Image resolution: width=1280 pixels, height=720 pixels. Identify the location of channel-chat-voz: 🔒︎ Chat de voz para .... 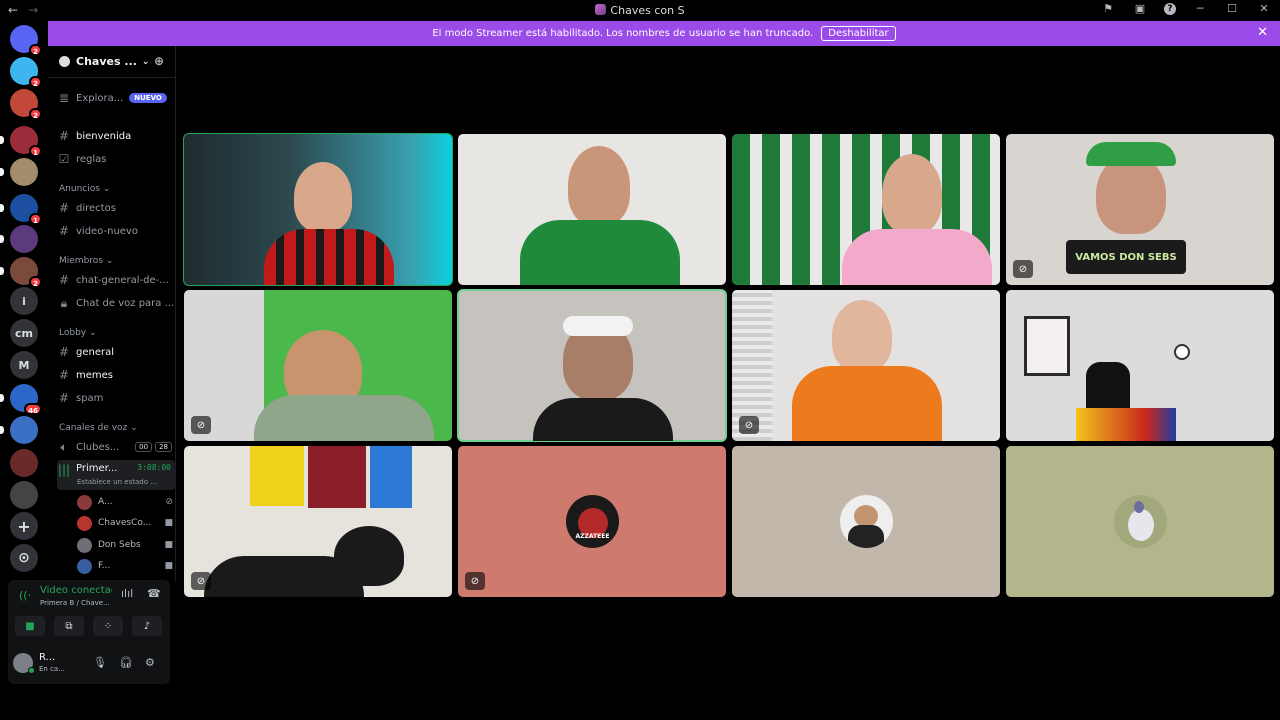
(116, 303).